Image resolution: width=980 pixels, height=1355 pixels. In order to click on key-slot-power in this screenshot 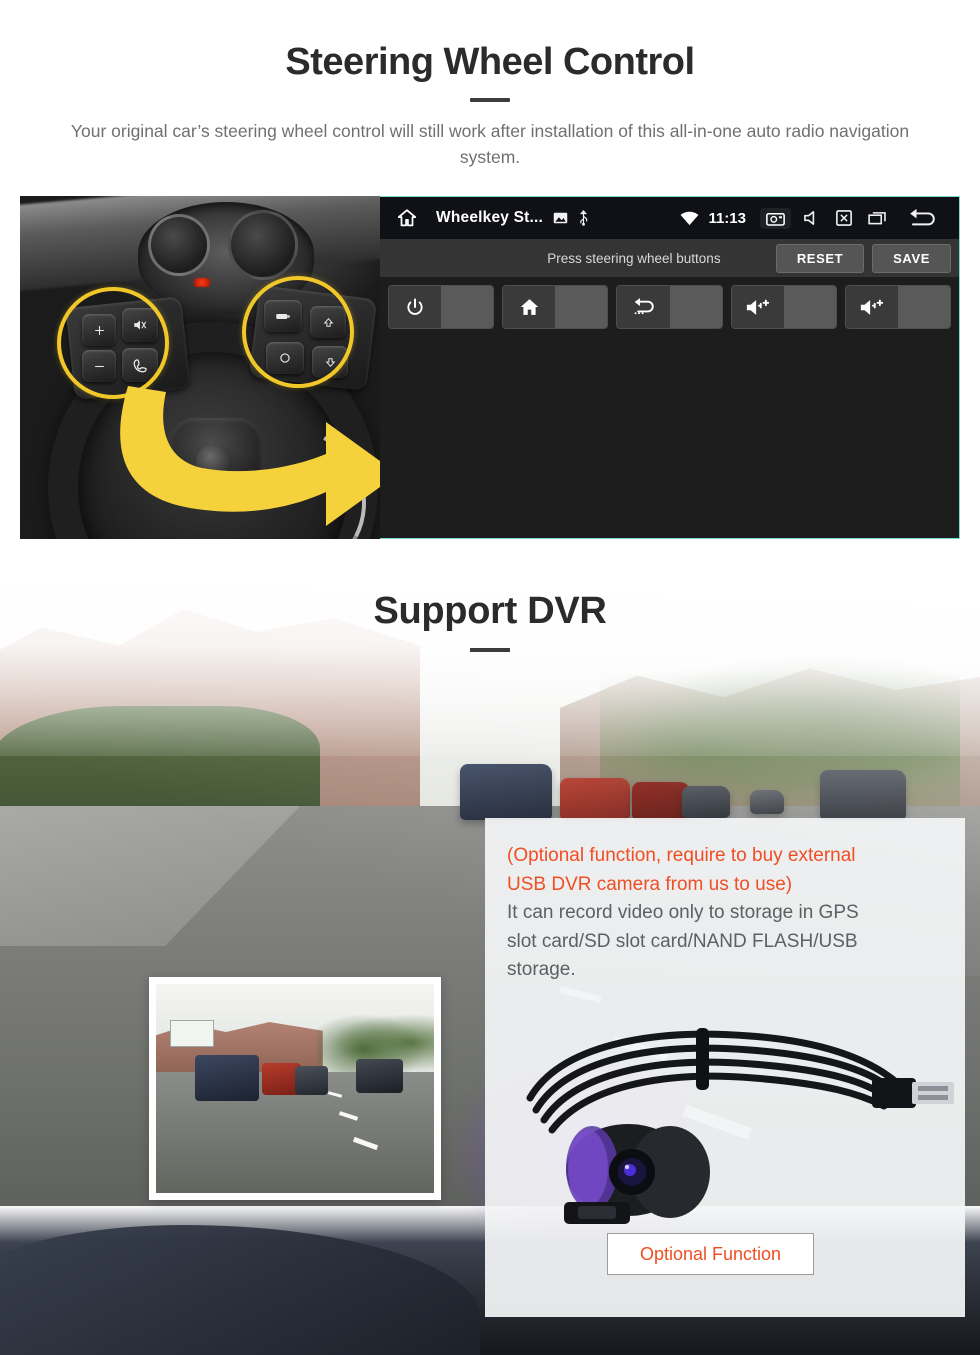, I will do `click(441, 307)`.